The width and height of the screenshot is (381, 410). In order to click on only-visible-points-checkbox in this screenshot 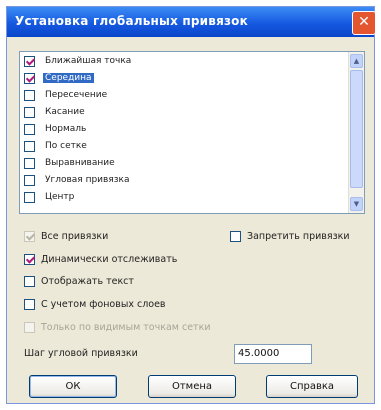, I will do `click(29, 327)`.